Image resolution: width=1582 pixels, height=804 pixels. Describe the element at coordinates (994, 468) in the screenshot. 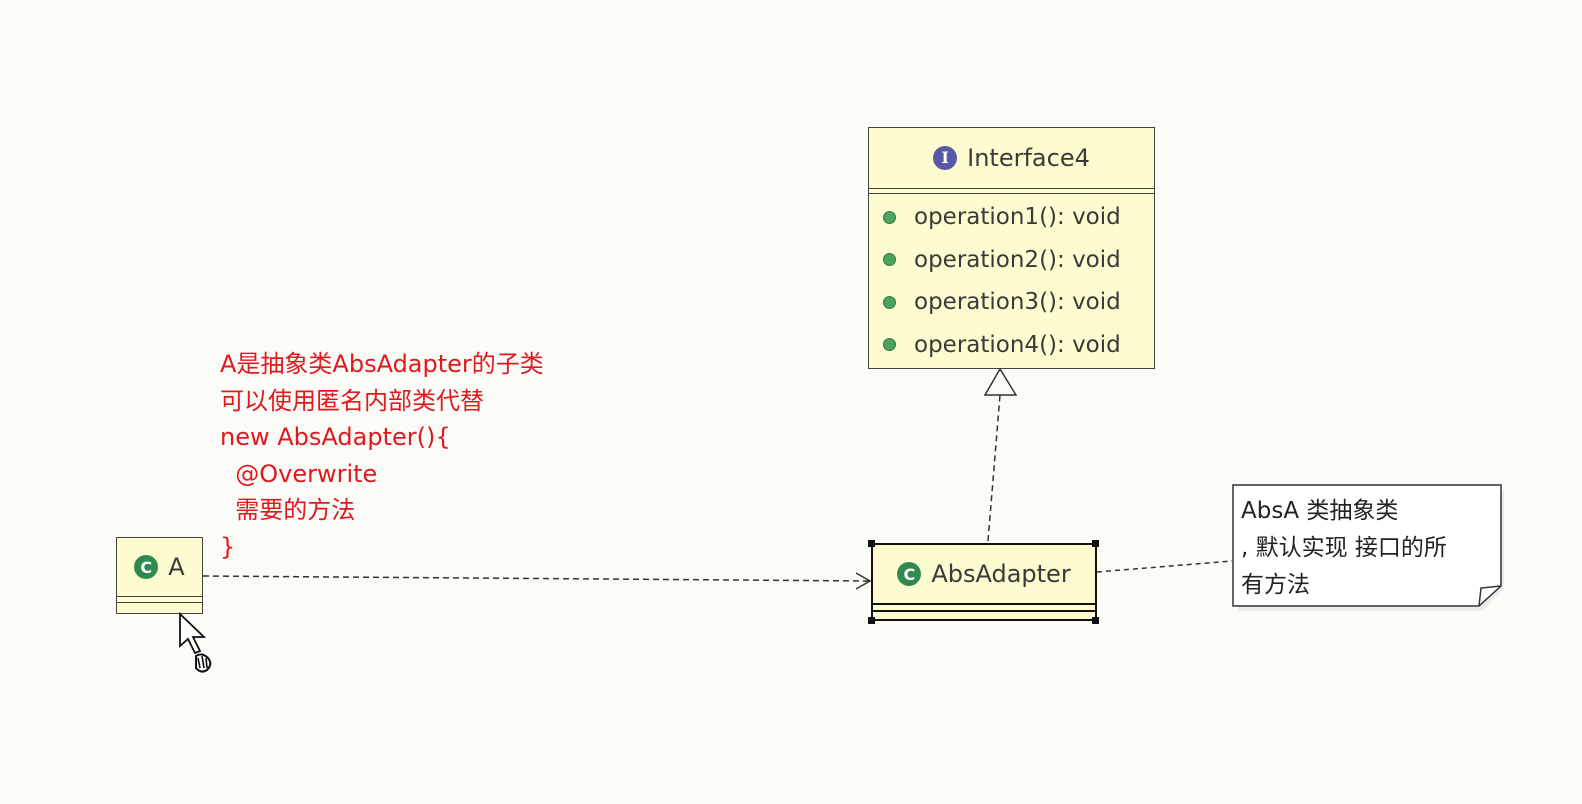

I see `realization-line` at that location.